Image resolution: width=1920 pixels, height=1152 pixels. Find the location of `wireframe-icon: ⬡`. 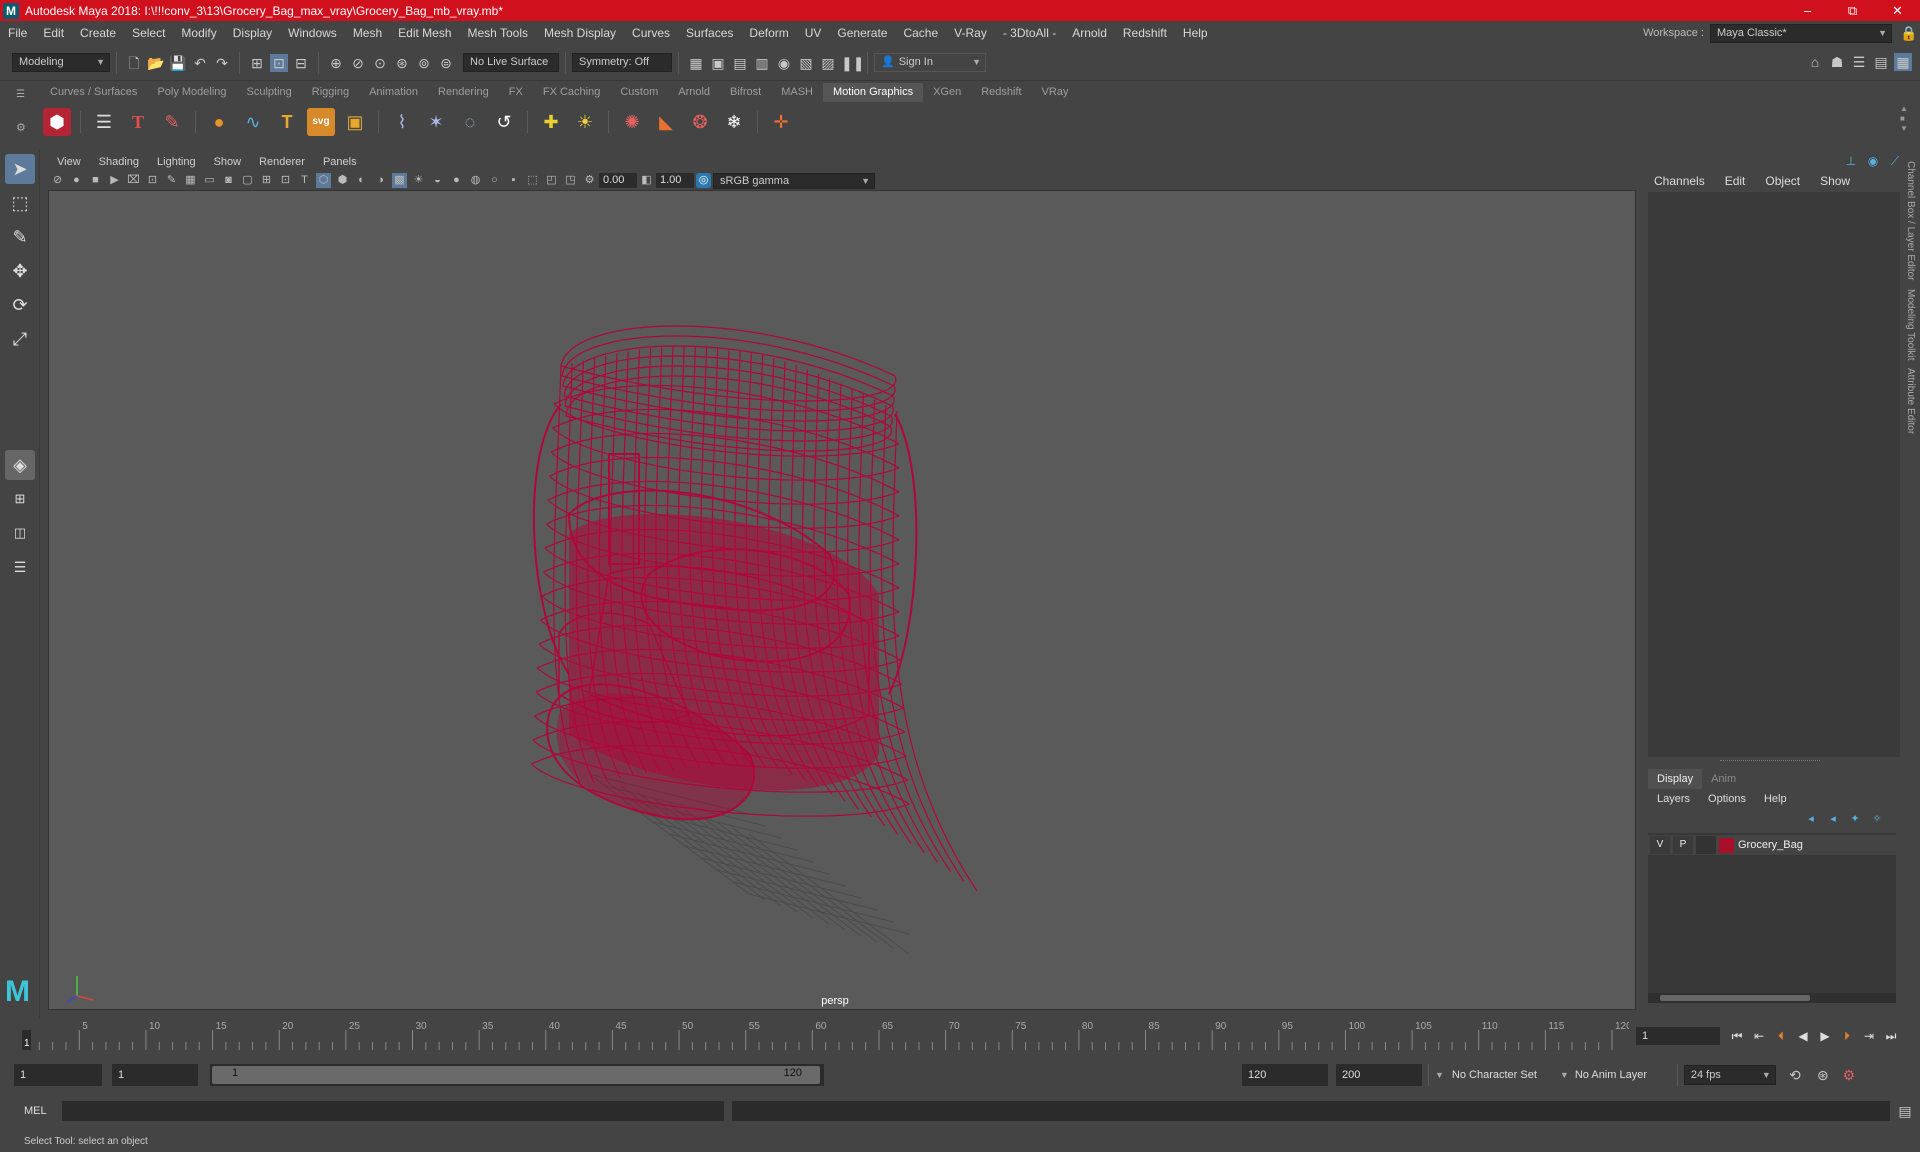

wireframe-icon: ⬡ is located at coordinates (323, 180).